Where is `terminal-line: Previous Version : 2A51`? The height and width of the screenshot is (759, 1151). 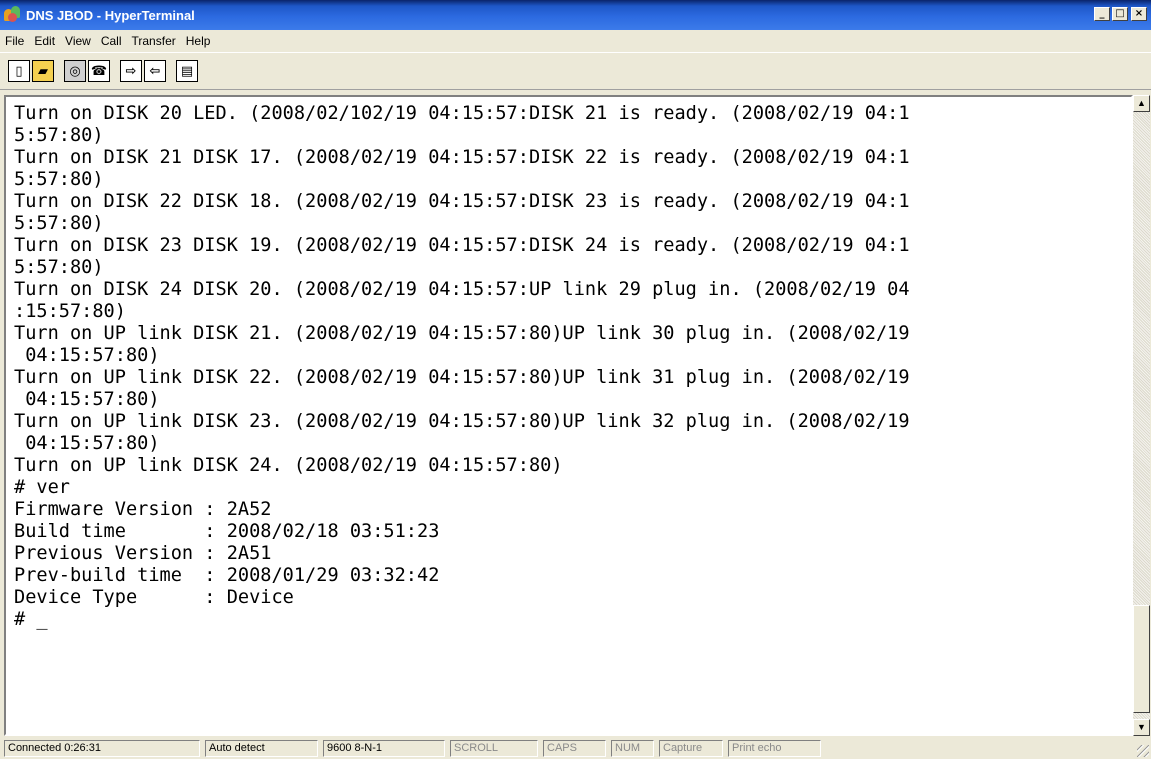 terminal-line: Previous Version : 2A51 is located at coordinates (143, 553).